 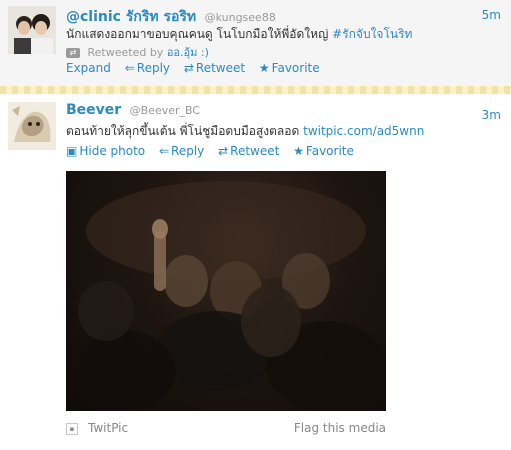 What do you see at coordinates (112, 151) in the screenshot?
I see `hide-photo-label: Hide photo` at bounding box center [112, 151].